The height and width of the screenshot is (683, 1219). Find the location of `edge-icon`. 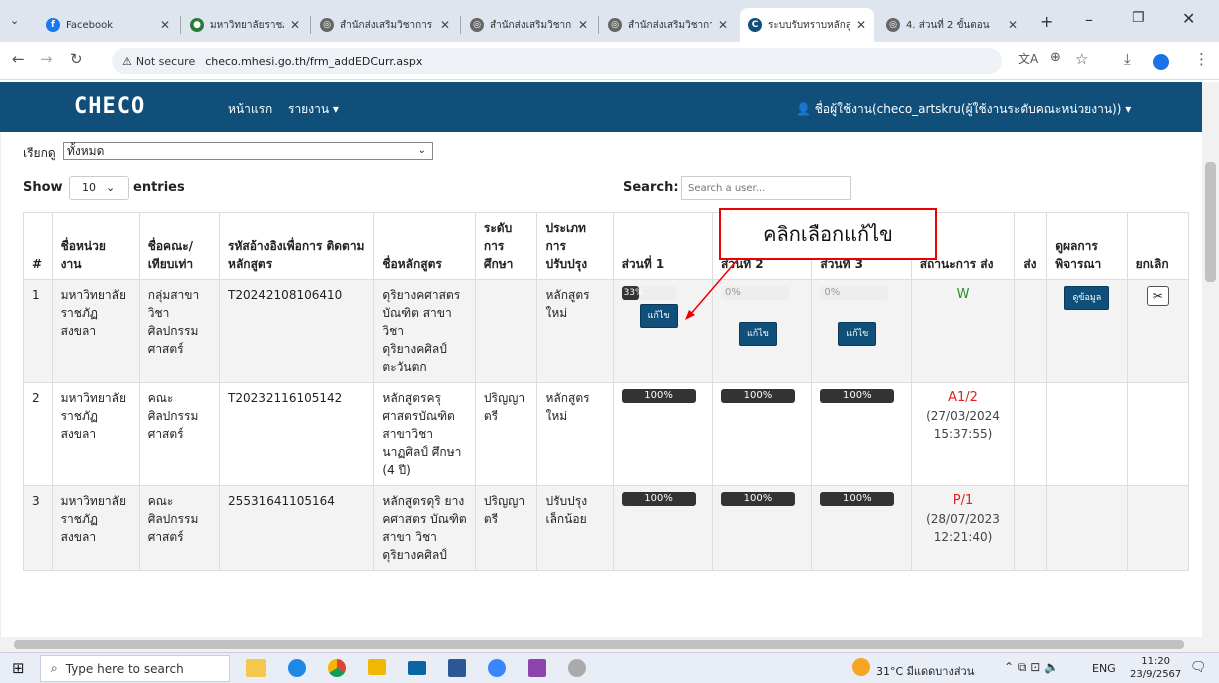

edge-icon is located at coordinates (297, 668).